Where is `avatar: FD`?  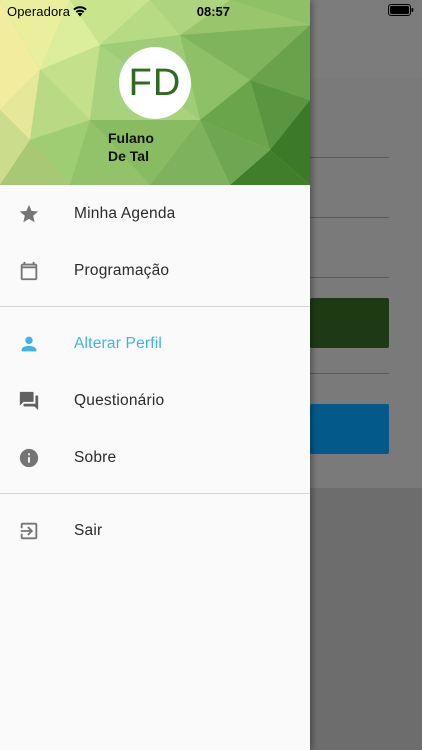 avatar: FD is located at coordinates (155, 83).